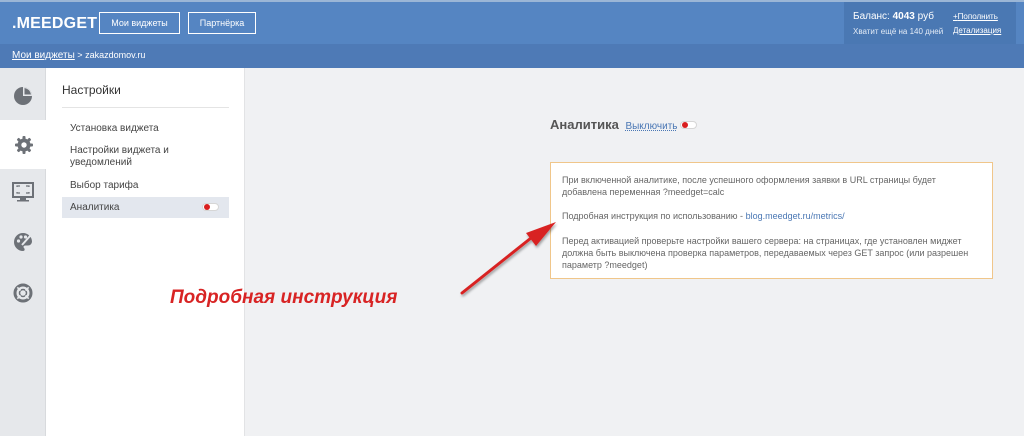 Image resolution: width=1024 pixels, height=436 pixels. I want to click on balance-days: Хватит ещё на 140 дней, so click(898, 31).